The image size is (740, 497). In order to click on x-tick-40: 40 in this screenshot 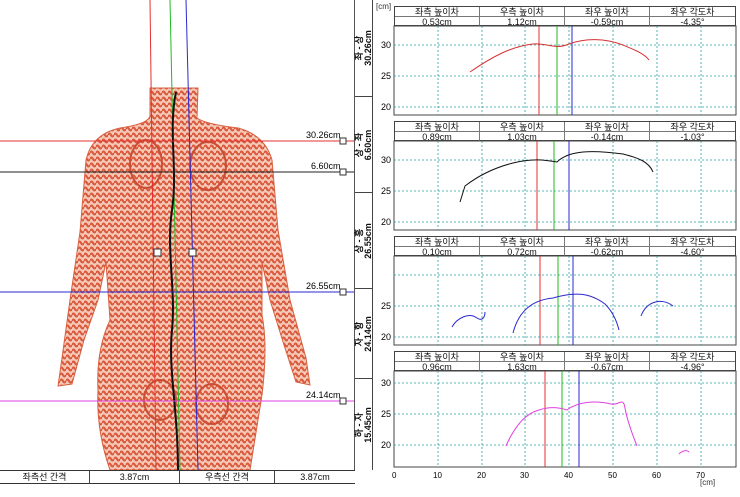, I will do `click(568, 475)`.